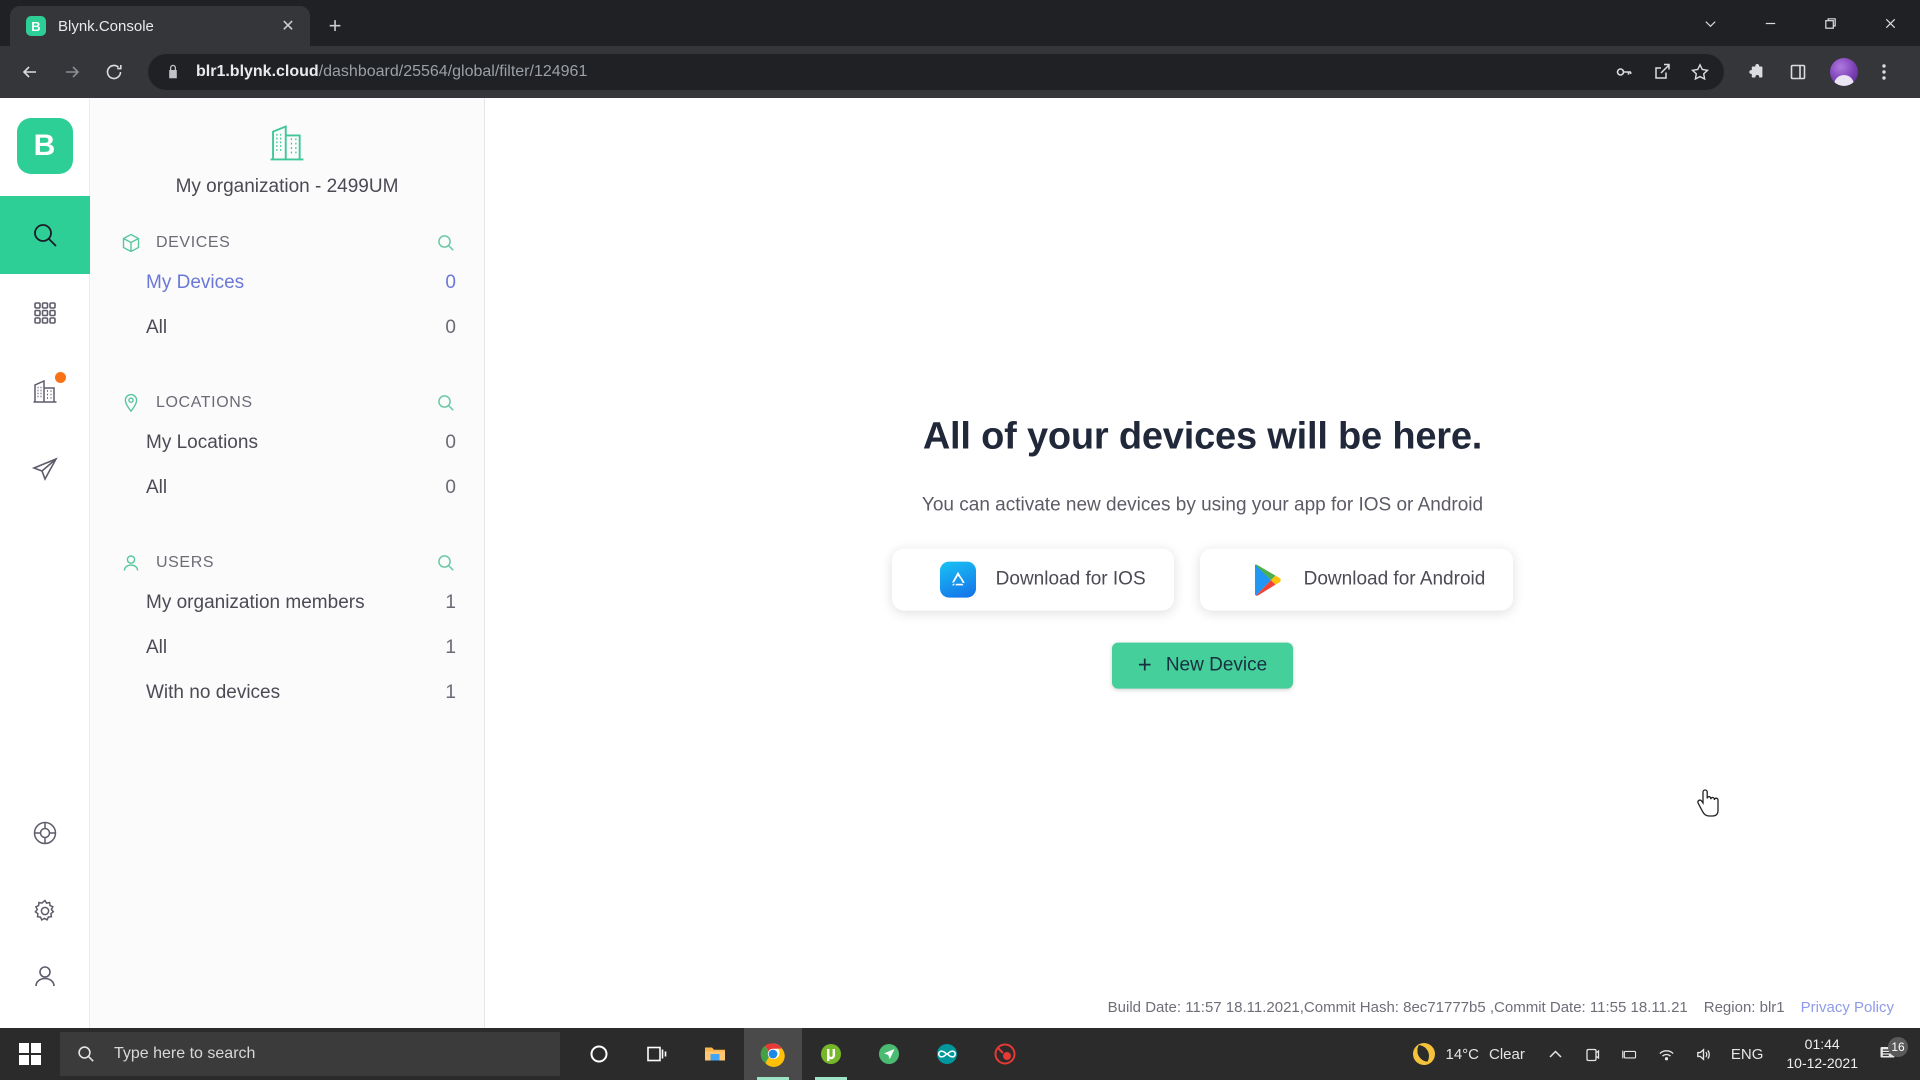  What do you see at coordinates (131, 563) in the screenshot?
I see `user-icon` at bounding box center [131, 563].